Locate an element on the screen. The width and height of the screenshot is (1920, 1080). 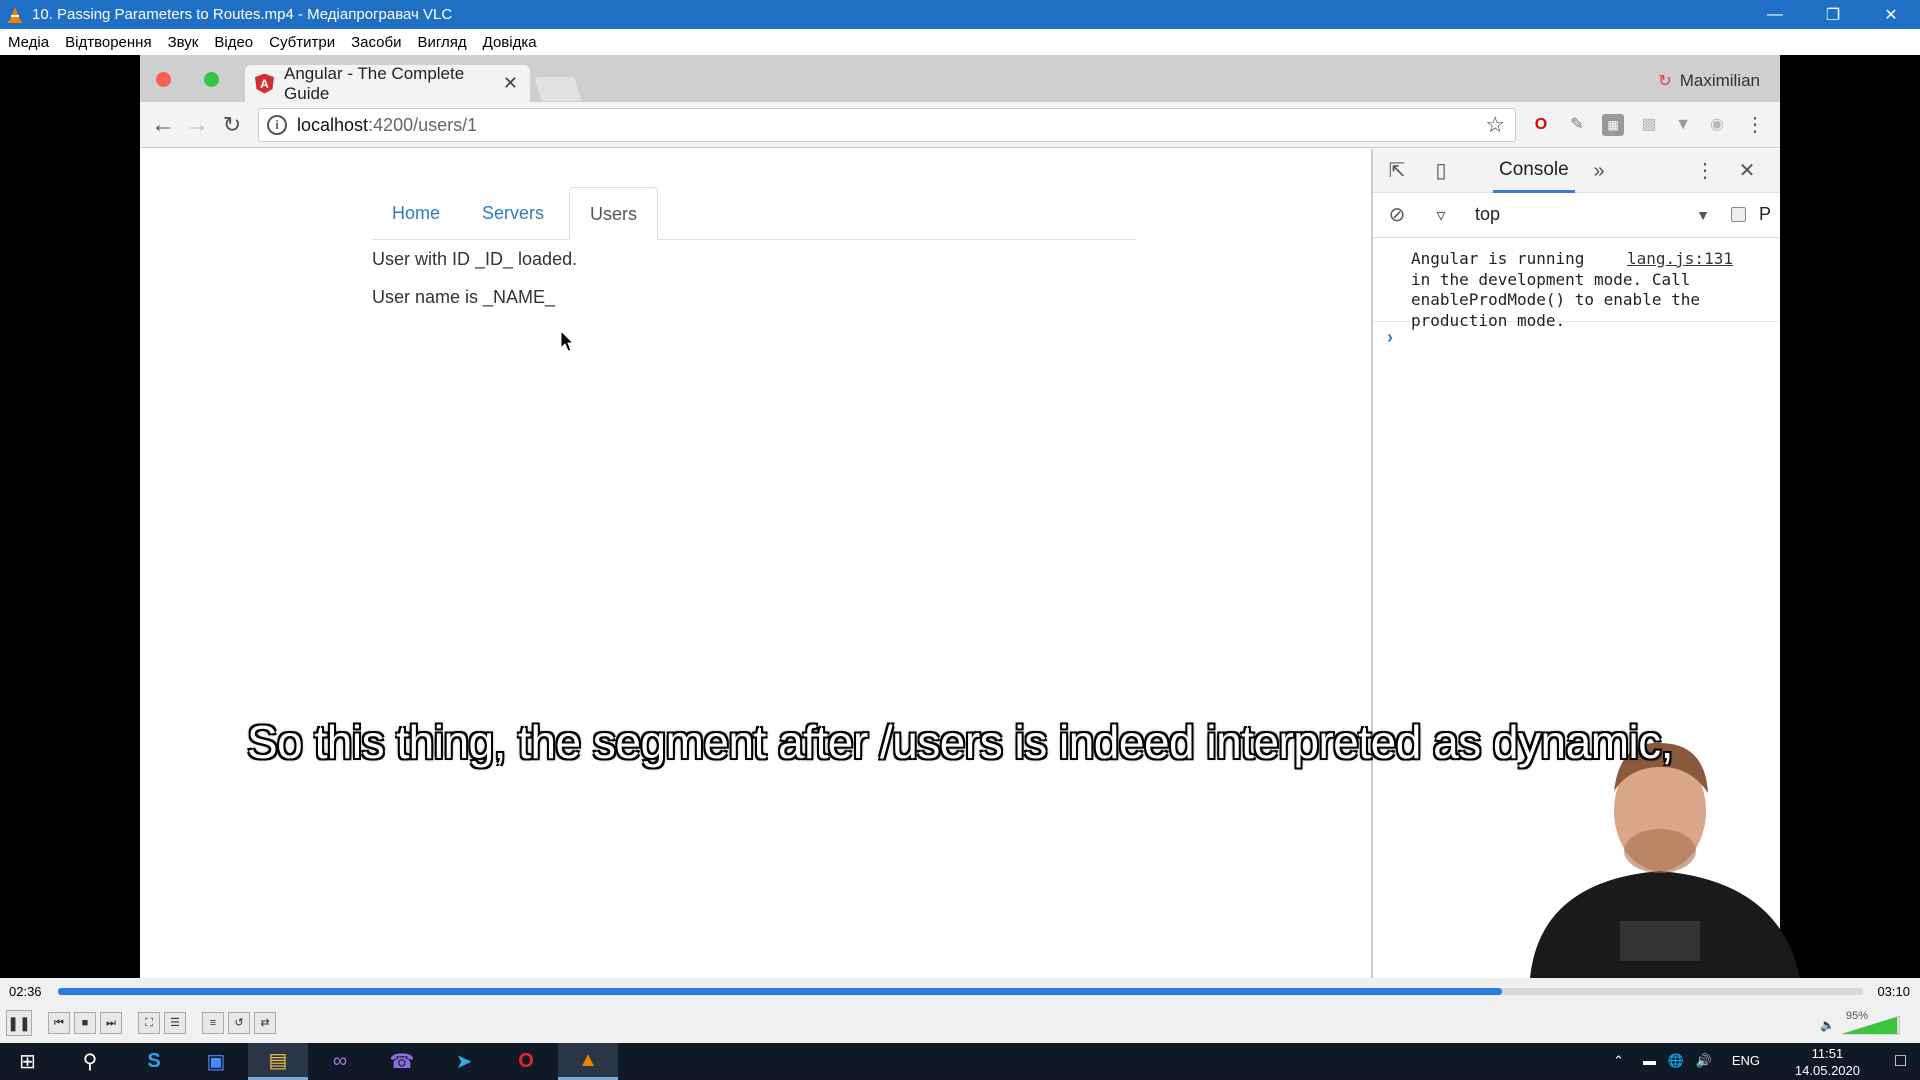
grid-extension-icon: ▩ is located at coordinates (1649, 124).